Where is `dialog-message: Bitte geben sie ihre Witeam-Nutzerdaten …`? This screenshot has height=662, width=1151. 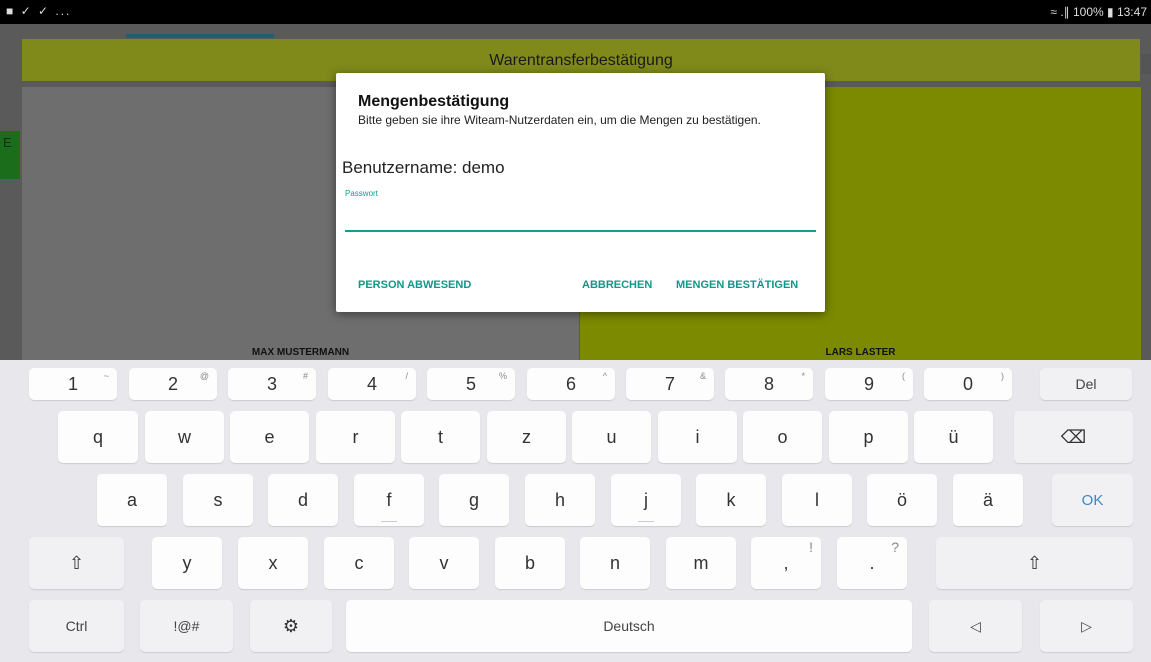 dialog-message: Bitte geben sie ihre Witeam-Nutzerdaten … is located at coordinates (559, 120).